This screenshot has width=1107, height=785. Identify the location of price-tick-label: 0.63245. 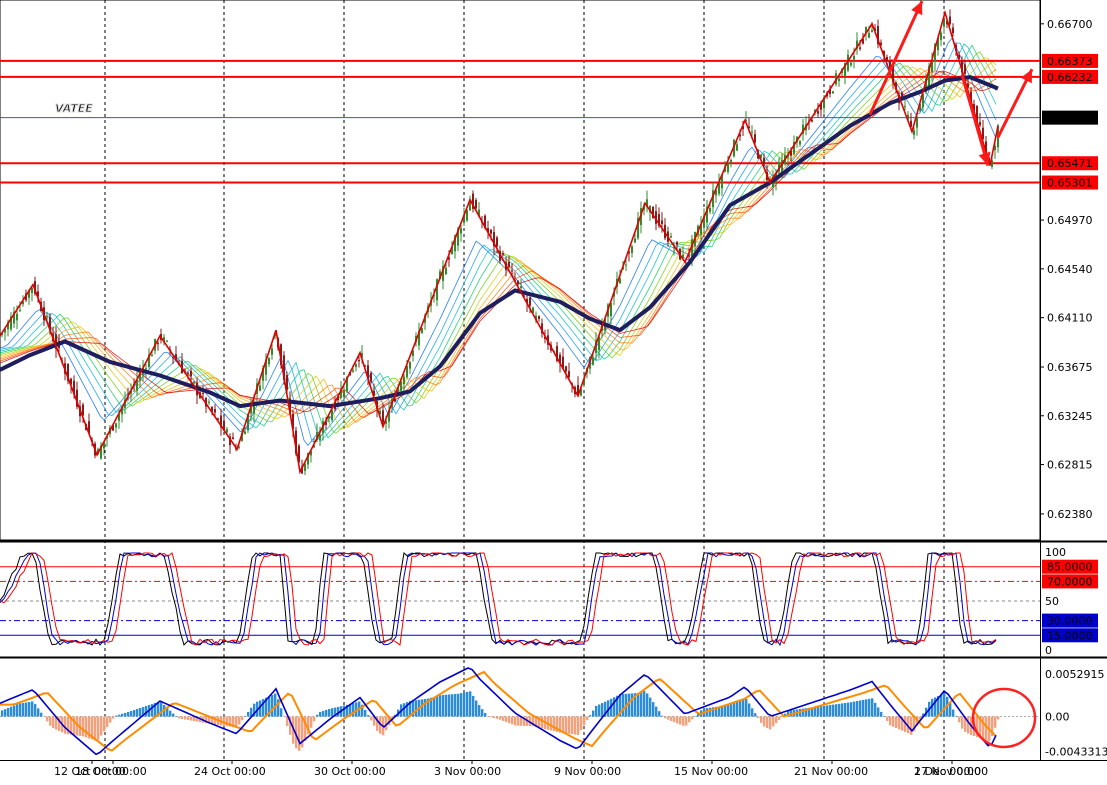
(1070, 416).